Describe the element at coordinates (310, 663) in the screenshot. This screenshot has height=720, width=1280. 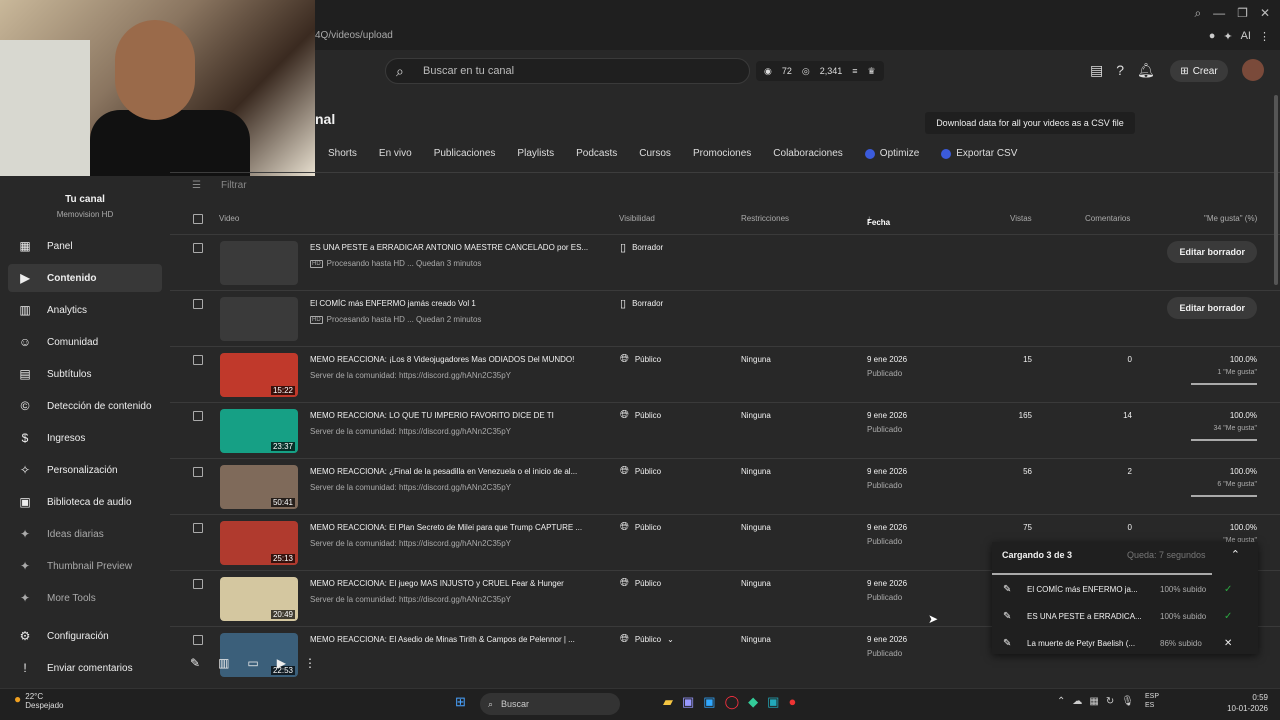
I see `more-icon: ⋮` at that location.